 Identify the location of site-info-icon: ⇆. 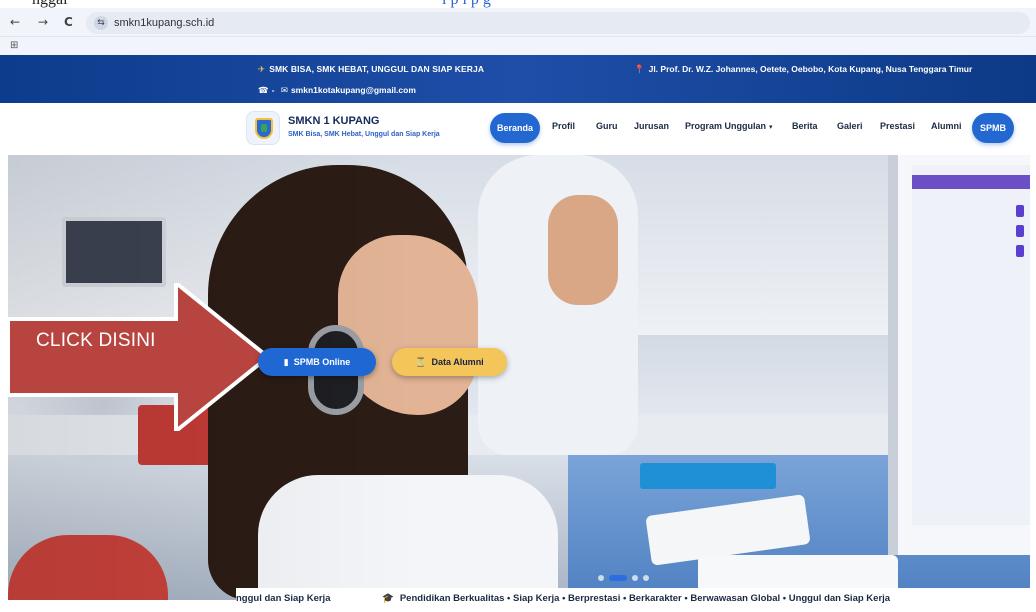
(101, 23).